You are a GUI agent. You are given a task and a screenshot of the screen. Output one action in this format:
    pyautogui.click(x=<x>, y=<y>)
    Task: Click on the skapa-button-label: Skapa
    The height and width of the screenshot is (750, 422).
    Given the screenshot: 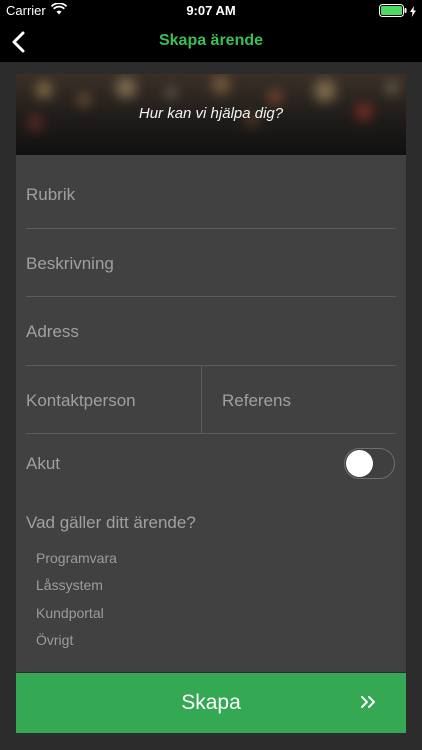 What is the action you would take?
    pyautogui.click(x=211, y=702)
    